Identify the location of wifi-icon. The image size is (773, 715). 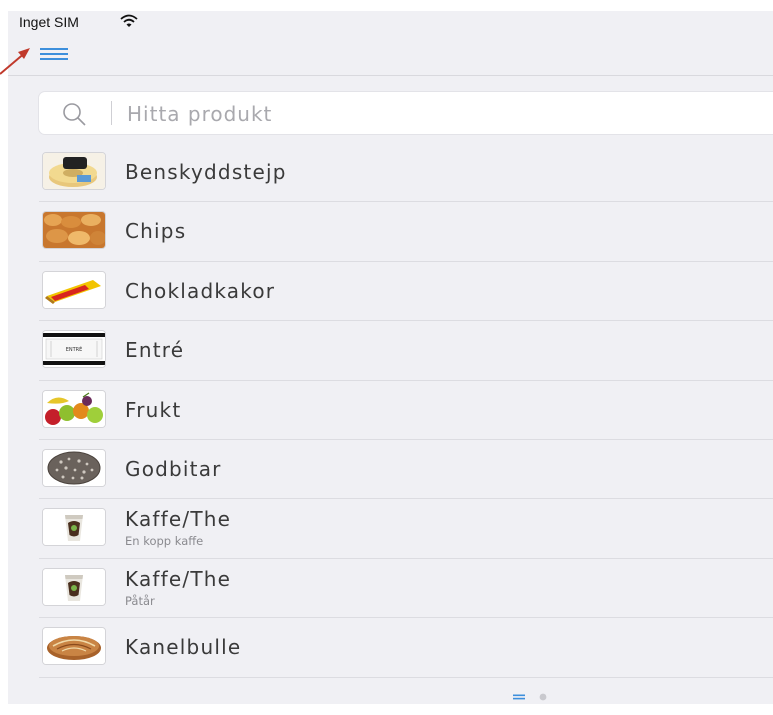
(129, 20).